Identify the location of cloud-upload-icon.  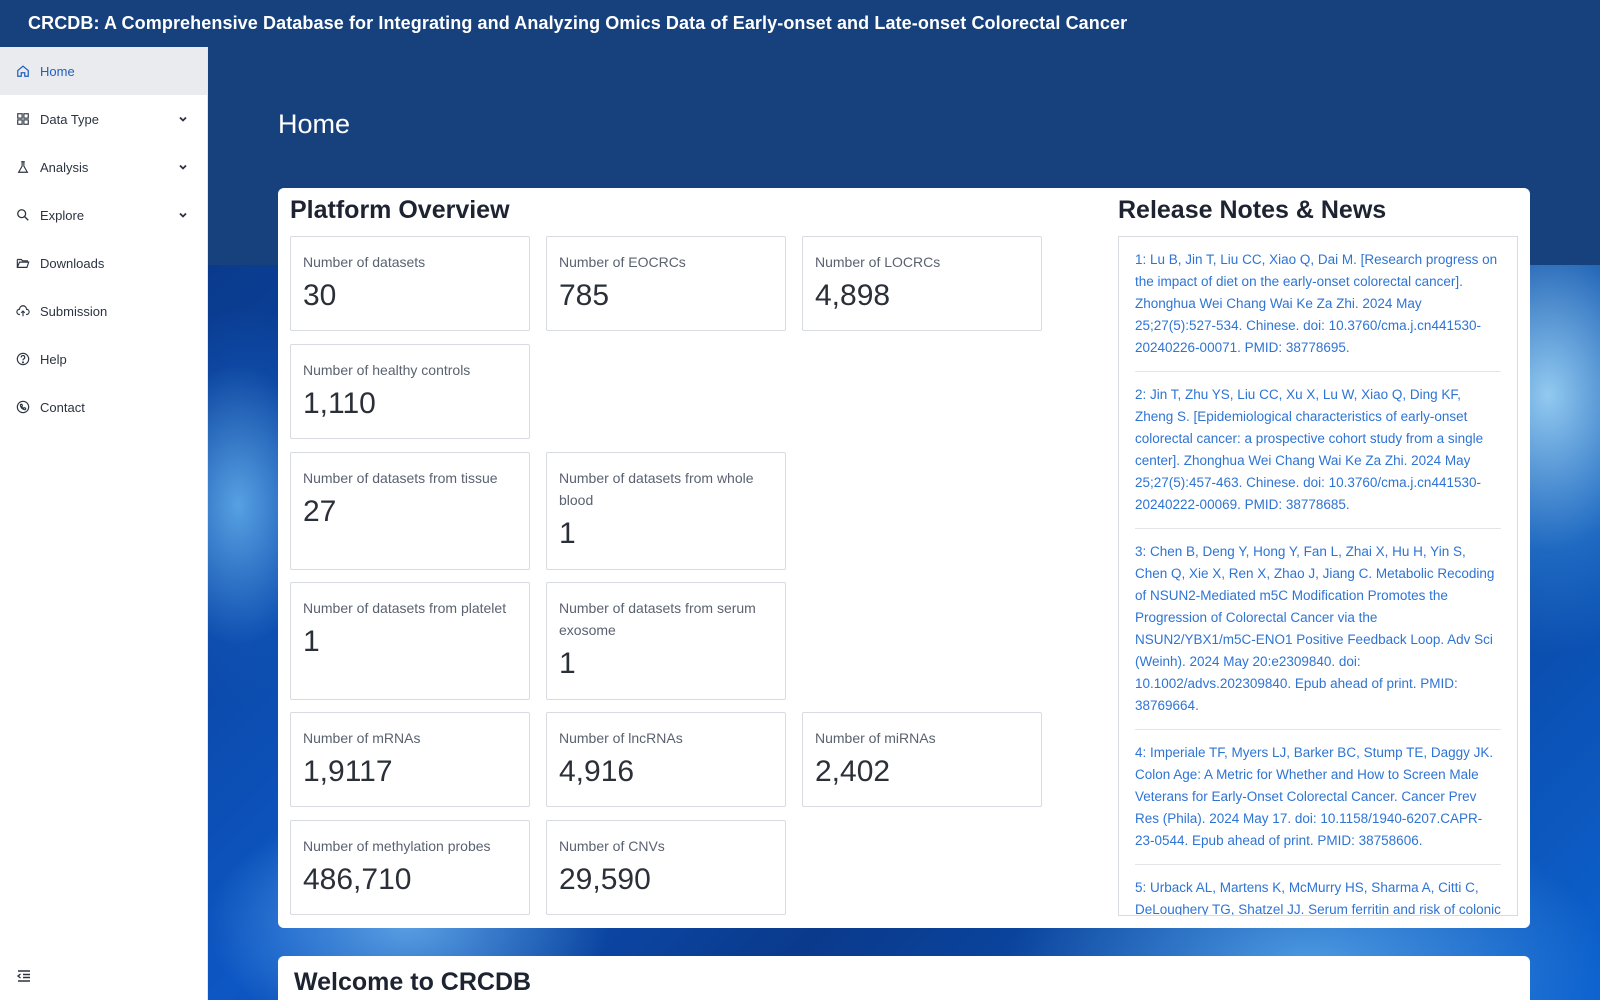
(23, 311).